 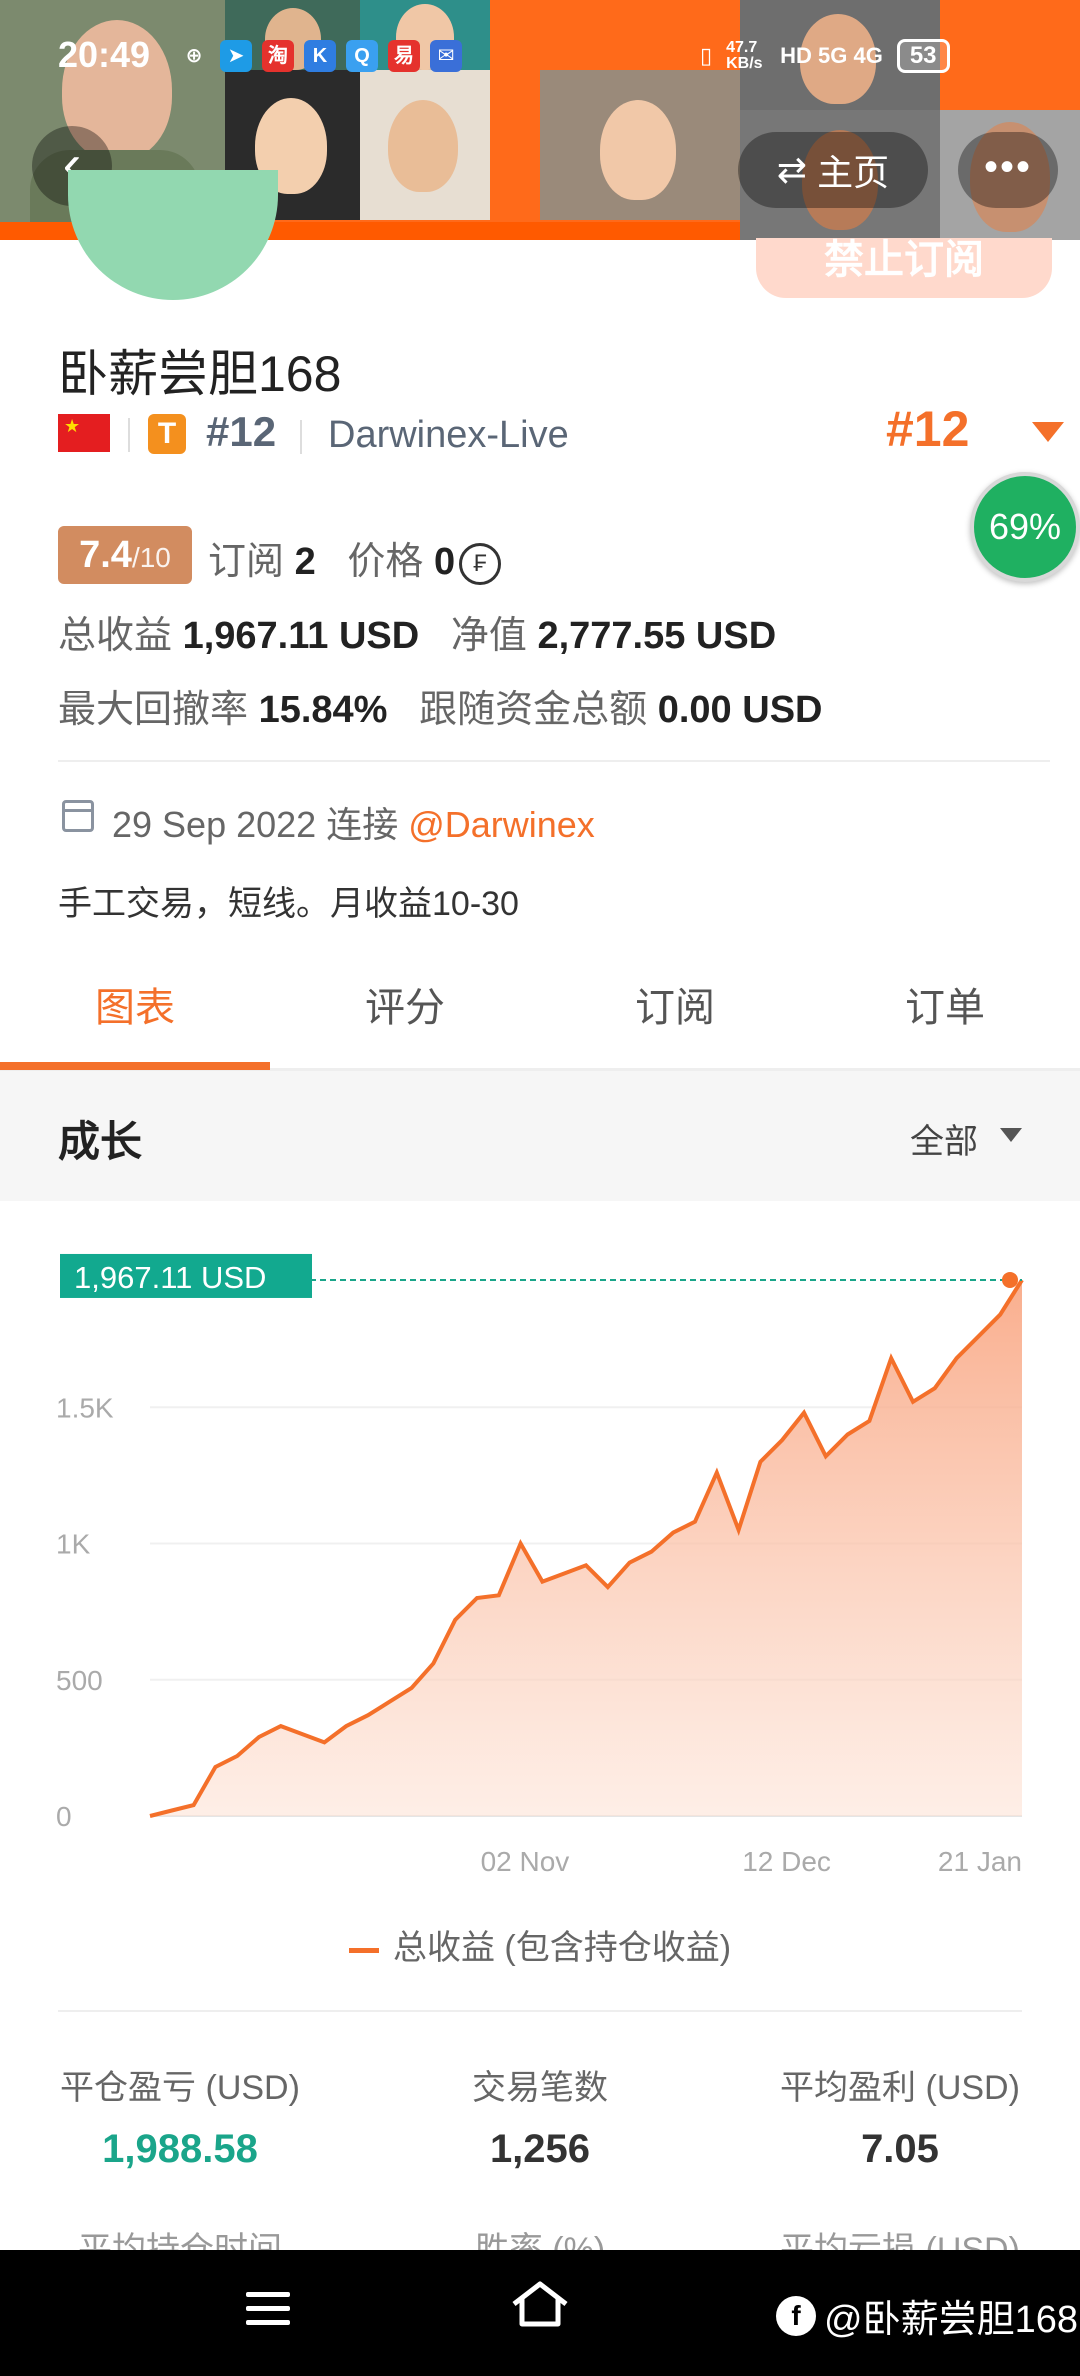 What do you see at coordinates (241, 431) in the screenshot?
I see `rank-small: #12` at bounding box center [241, 431].